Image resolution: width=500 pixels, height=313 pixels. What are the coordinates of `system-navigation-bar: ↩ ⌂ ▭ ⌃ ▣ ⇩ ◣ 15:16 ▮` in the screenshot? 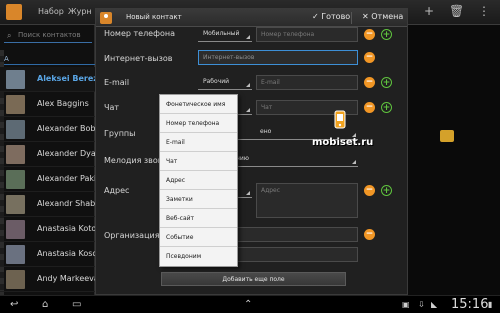 It's located at (250, 304).